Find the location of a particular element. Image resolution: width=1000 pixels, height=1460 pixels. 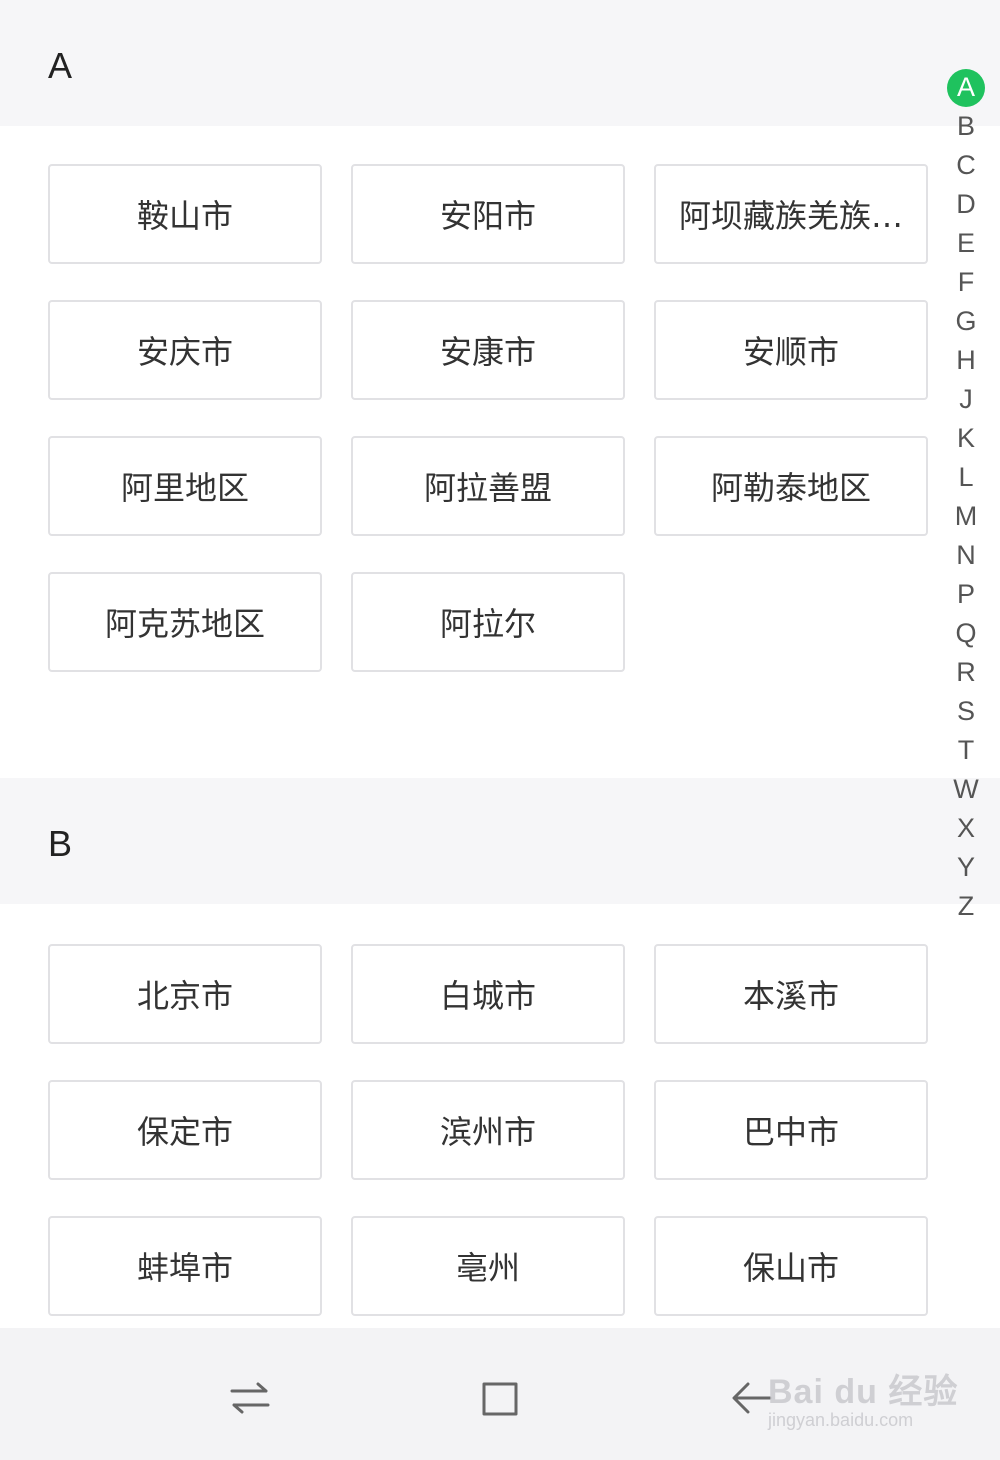

baidu-watermark: Bai du 经验 jingyan.baidu.com is located at coordinates (860, 1396).